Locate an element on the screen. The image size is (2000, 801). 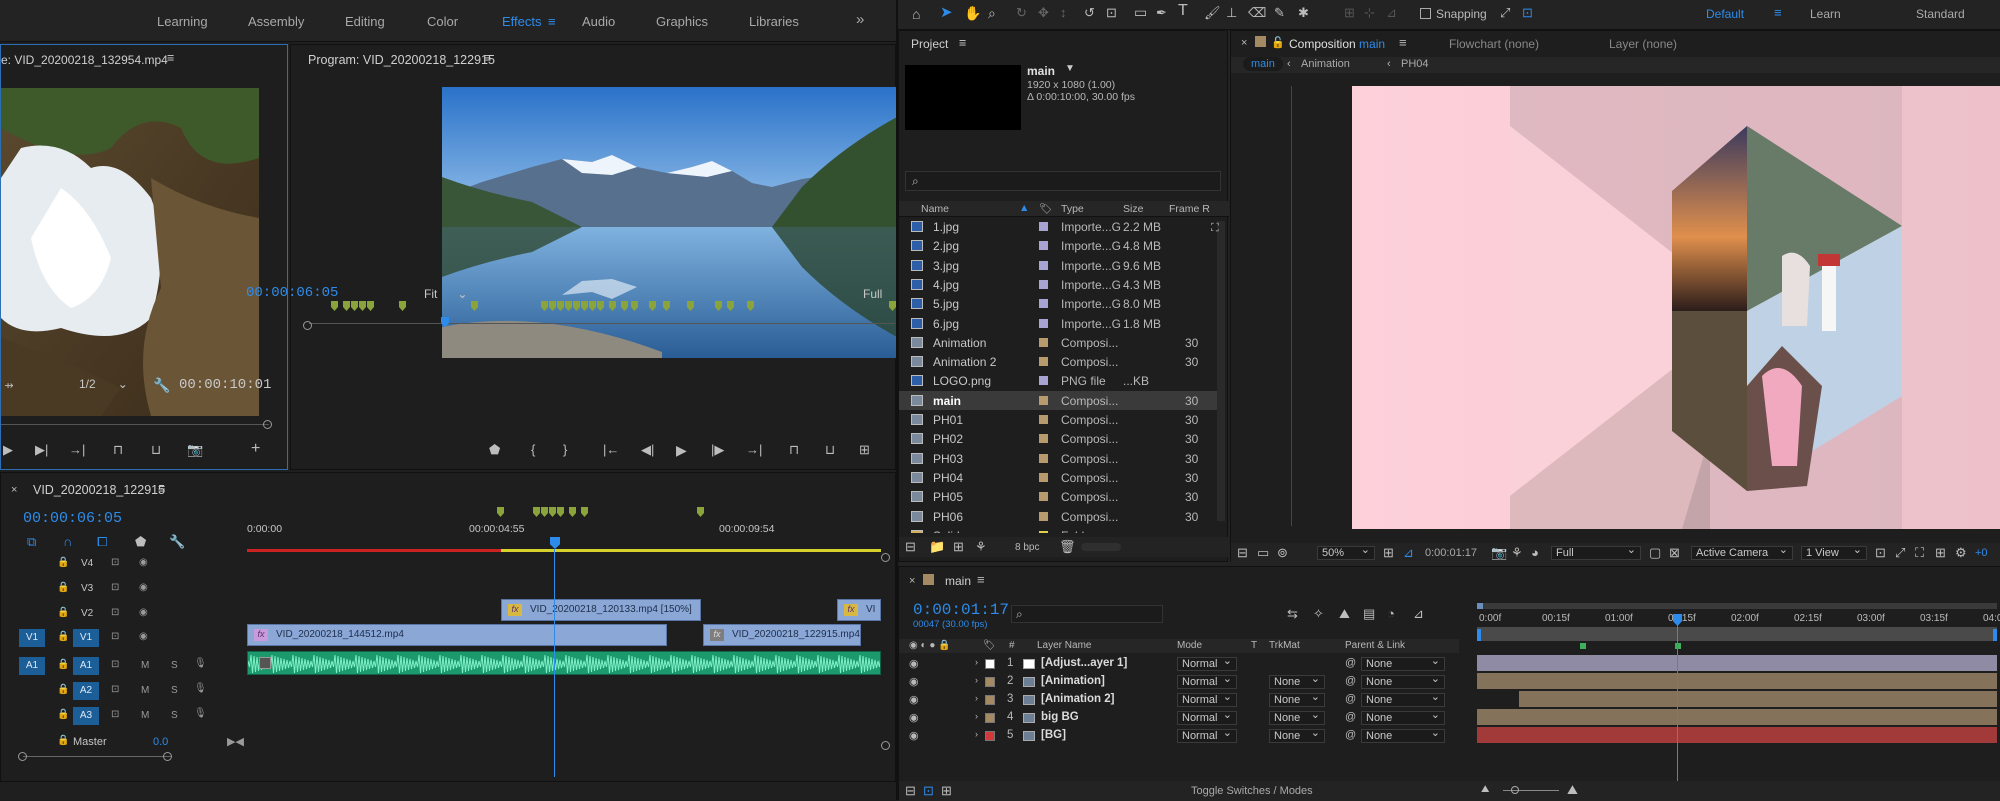
program-scrub-start-handle is located at coordinates (307, 325).